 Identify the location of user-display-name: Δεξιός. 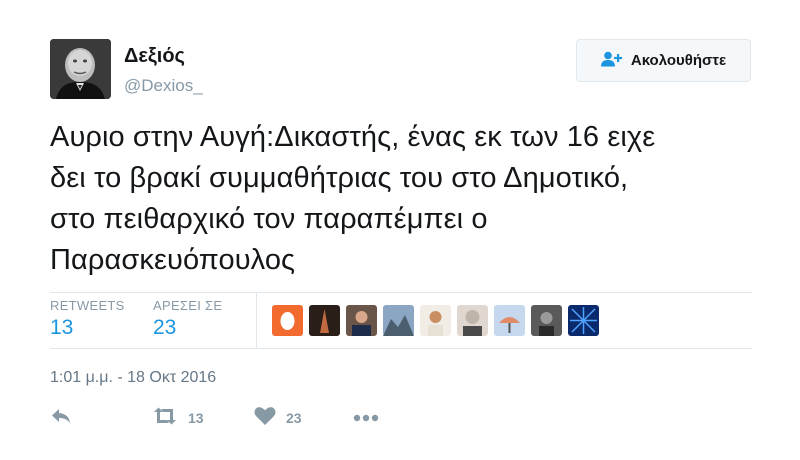
(154, 56).